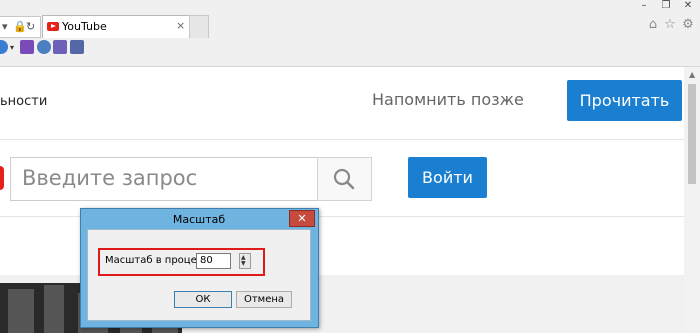  Describe the element at coordinates (624, 100) in the screenshot. I see `read-button: Прочитать` at that location.